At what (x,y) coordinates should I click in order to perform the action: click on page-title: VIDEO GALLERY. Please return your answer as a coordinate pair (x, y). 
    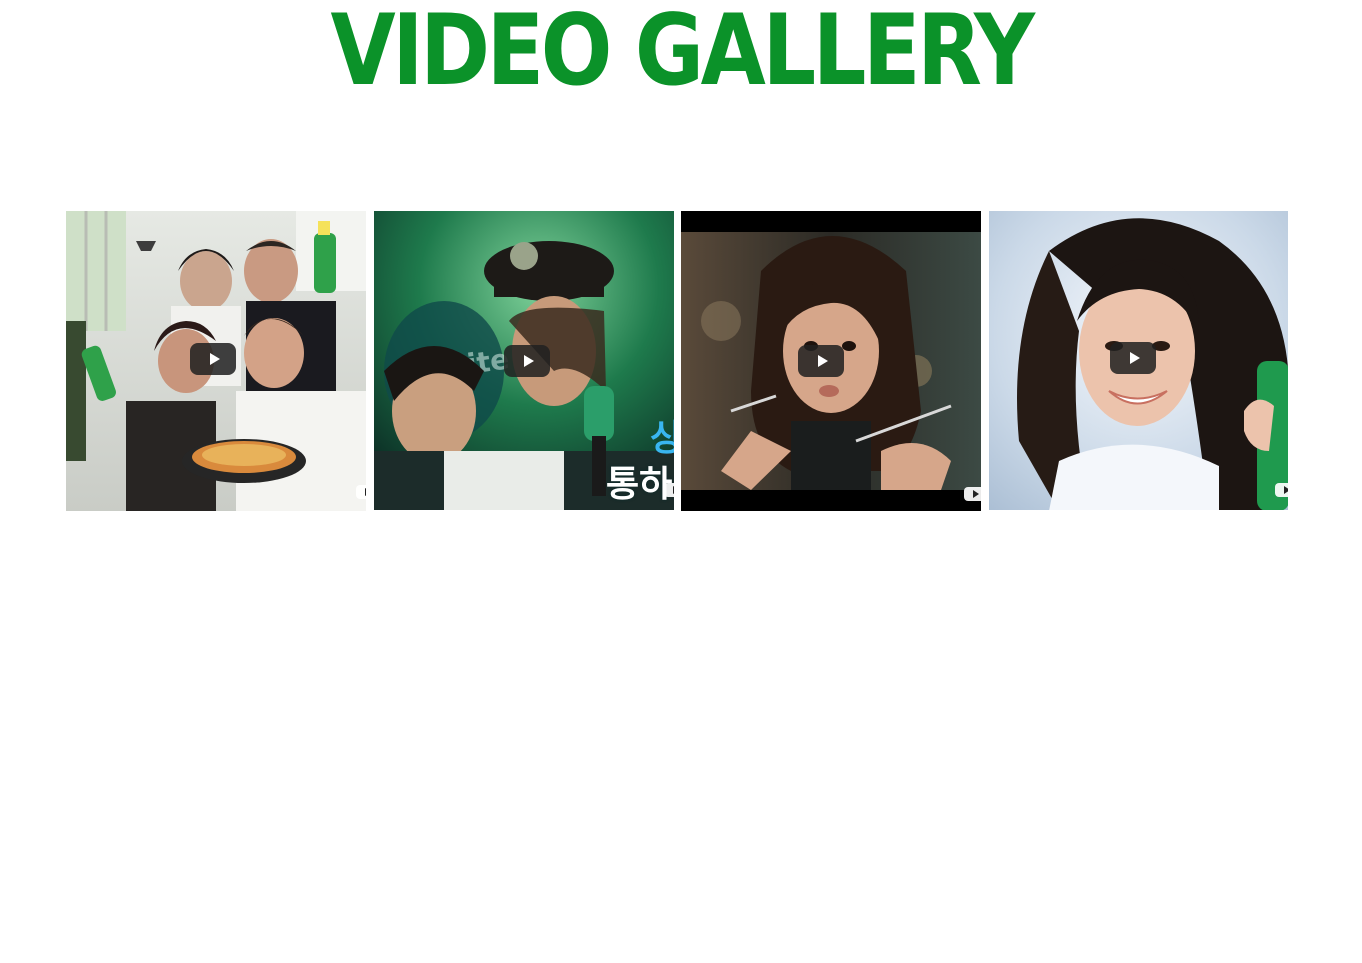
    Looking at the image, I should click on (682, 54).